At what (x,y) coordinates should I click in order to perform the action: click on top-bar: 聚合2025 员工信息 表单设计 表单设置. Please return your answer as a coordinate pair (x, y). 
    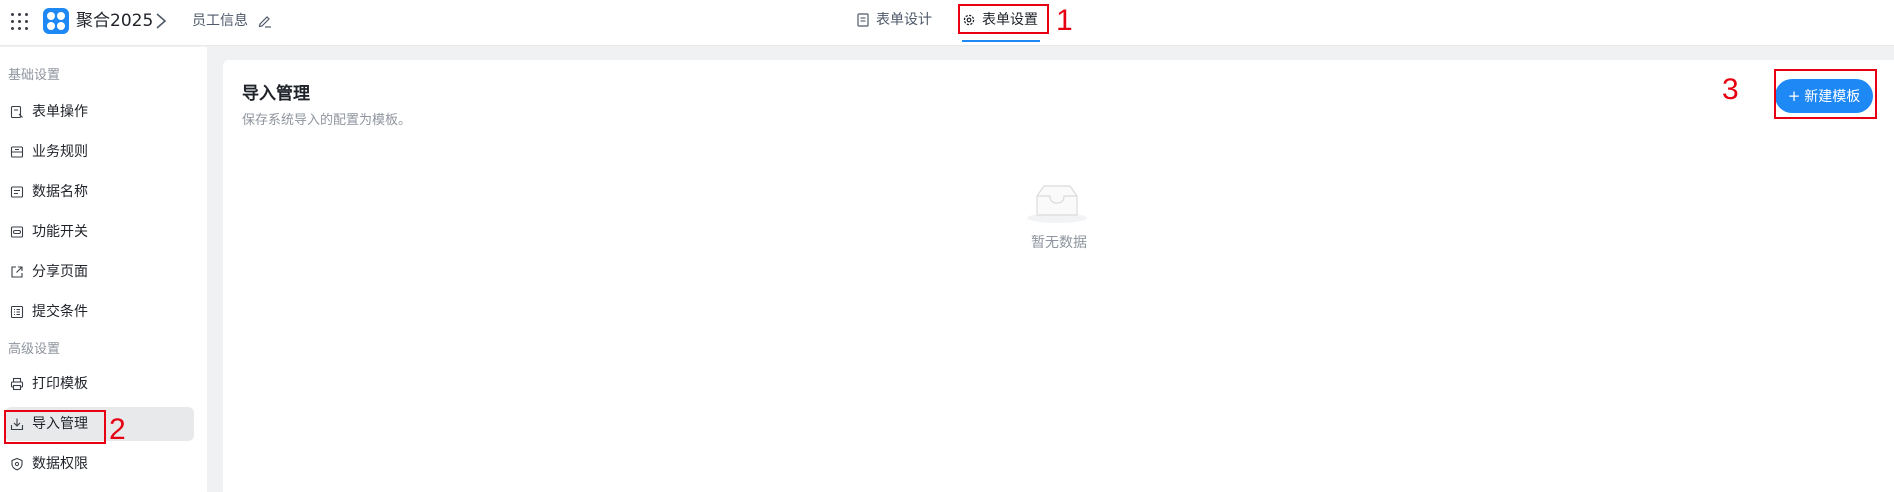
    Looking at the image, I should click on (947, 23).